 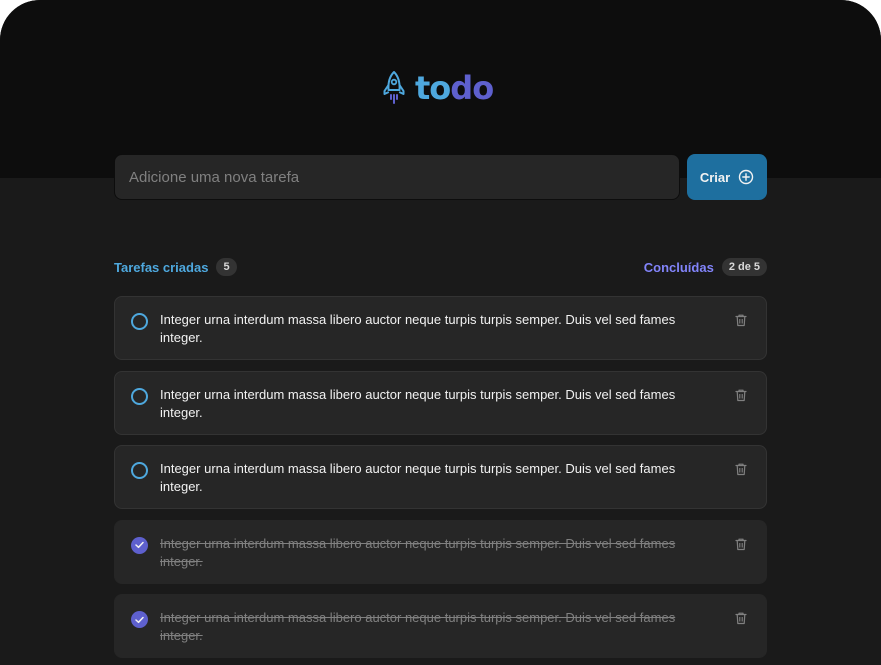 I want to click on create-button-label: Criar, so click(x=715, y=177).